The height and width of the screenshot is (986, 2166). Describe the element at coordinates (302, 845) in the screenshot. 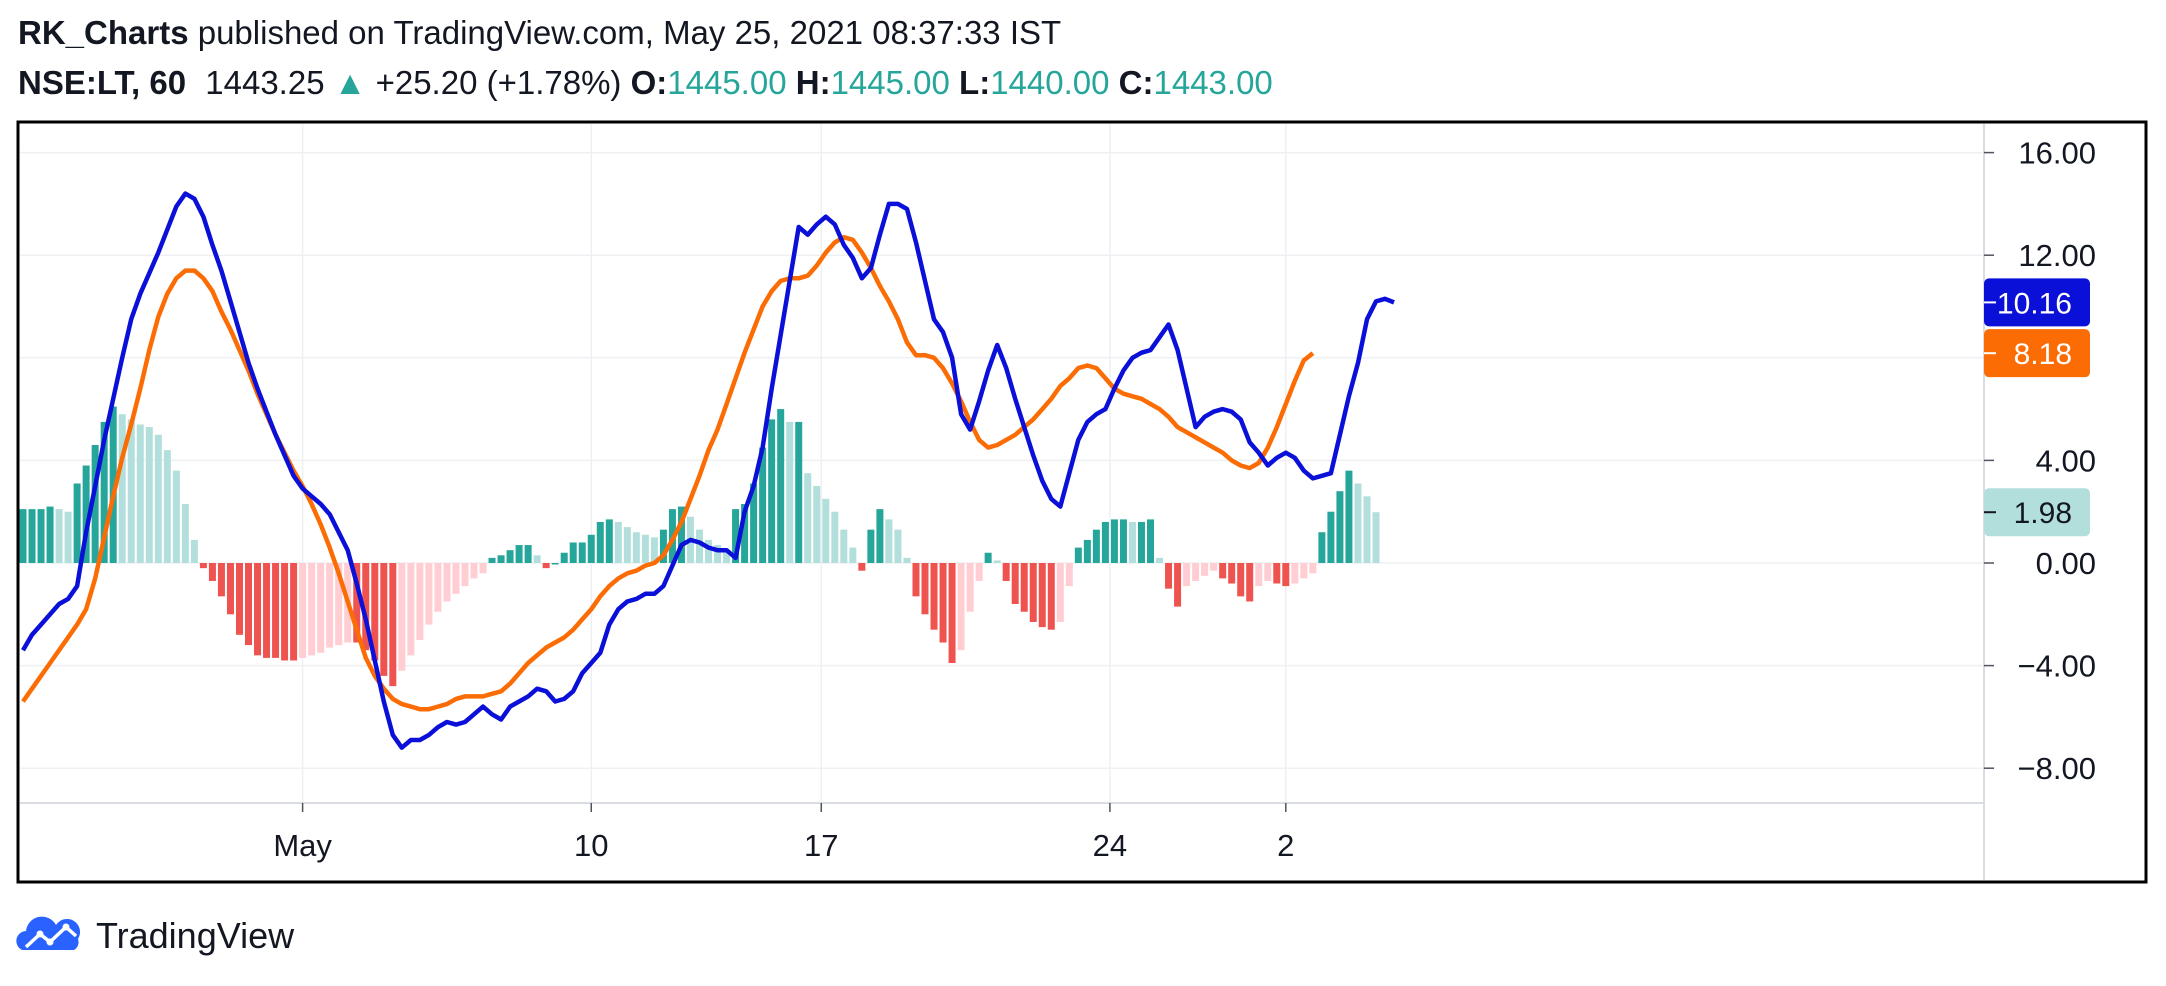

I see `x-tick-label: May` at that location.